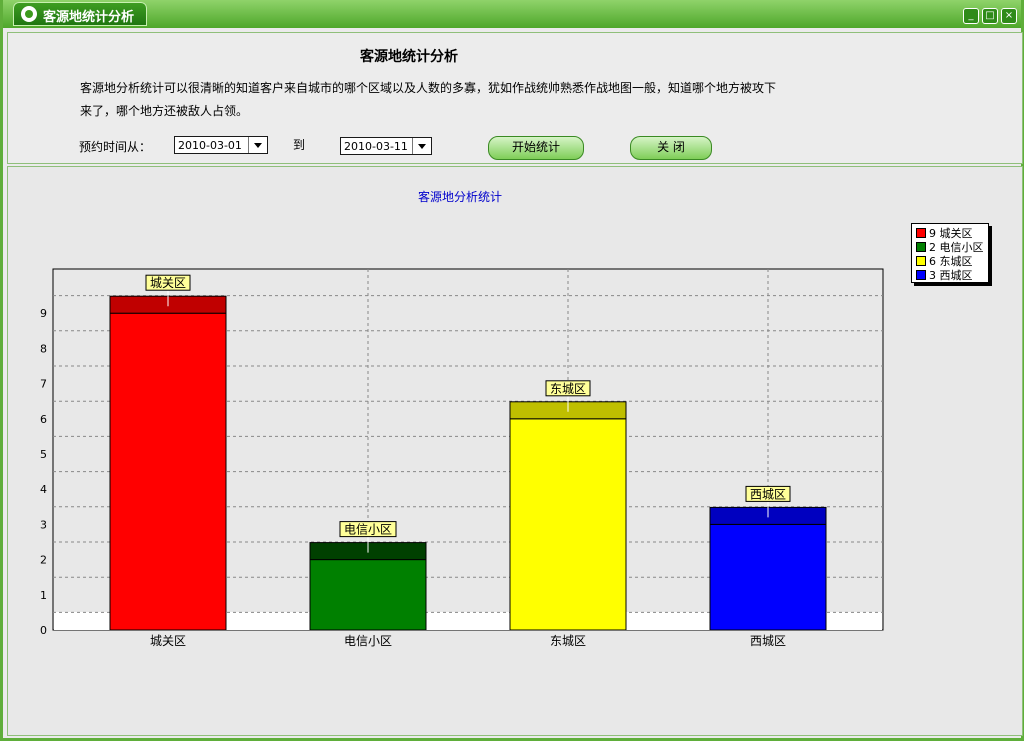 This screenshot has height=741, width=1024. I want to click on restore-icon: □, so click(990, 16).